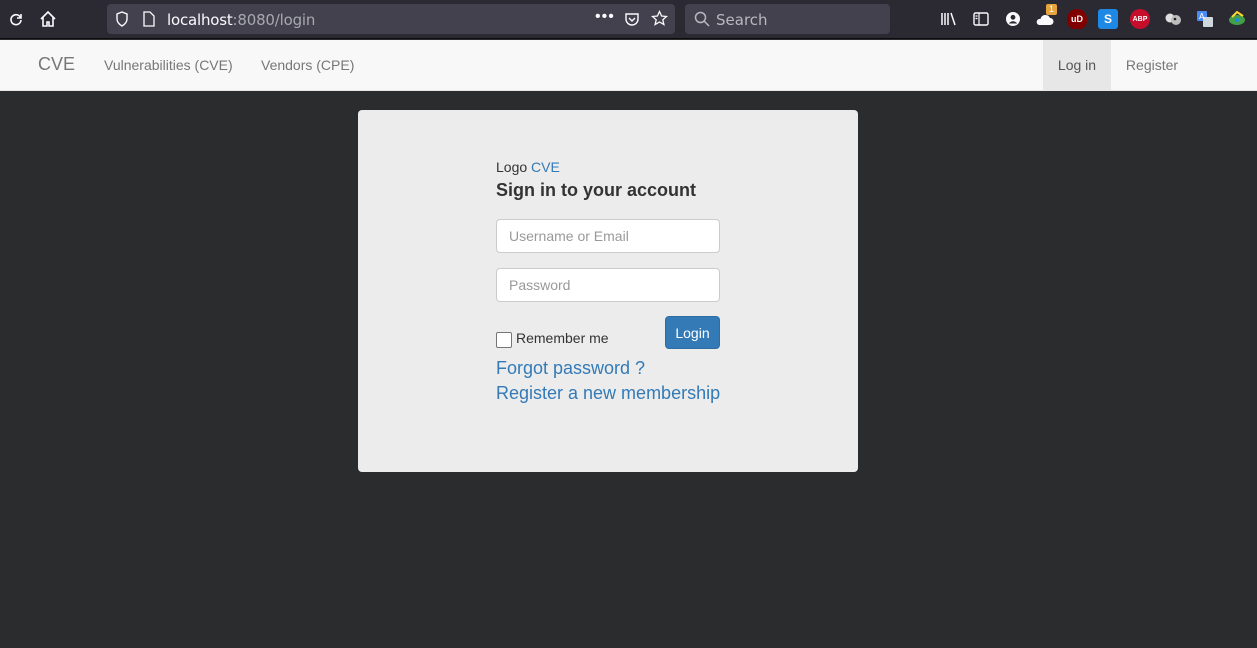 This screenshot has width=1257, height=648. Describe the element at coordinates (307, 65) in the screenshot. I see `nav-link-vendors: Vendors (CPE)` at that location.